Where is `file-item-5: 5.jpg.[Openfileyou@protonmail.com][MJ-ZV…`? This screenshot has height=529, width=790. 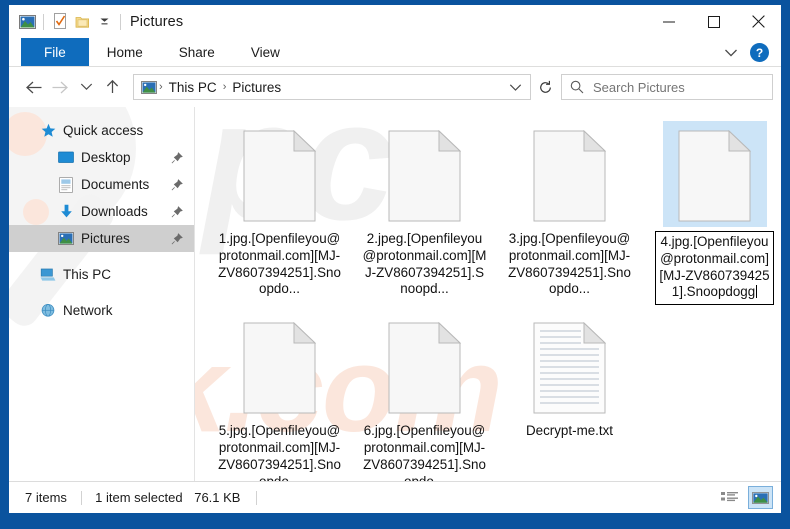
file-item-5: 5.jpg.[Openfileyou@protonmail.com][MJ-ZV… is located at coordinates (279, 394).